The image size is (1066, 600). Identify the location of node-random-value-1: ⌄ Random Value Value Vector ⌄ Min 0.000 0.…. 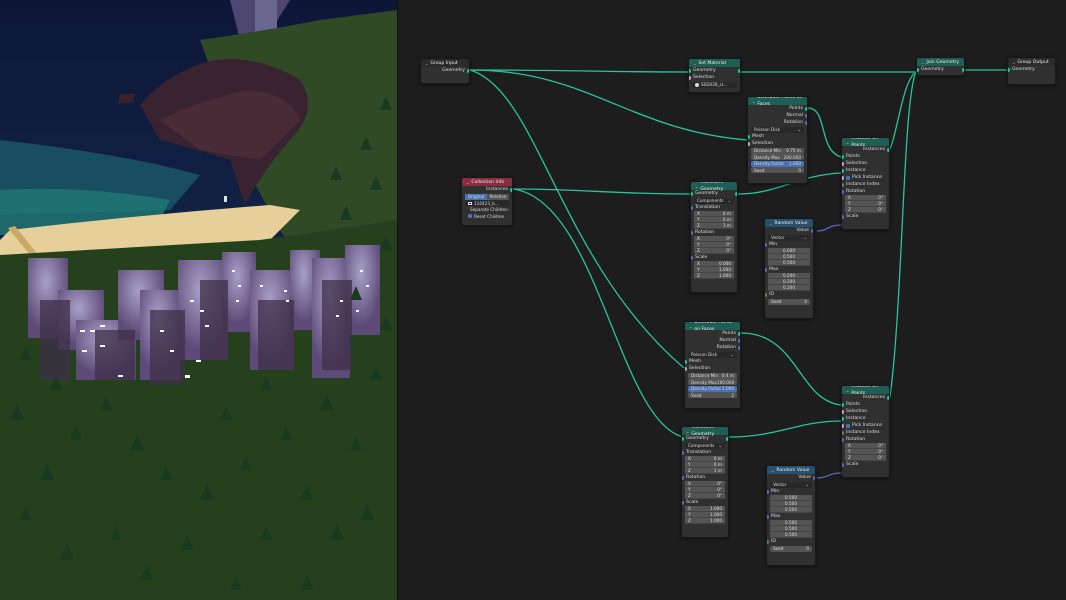
(789, 268).